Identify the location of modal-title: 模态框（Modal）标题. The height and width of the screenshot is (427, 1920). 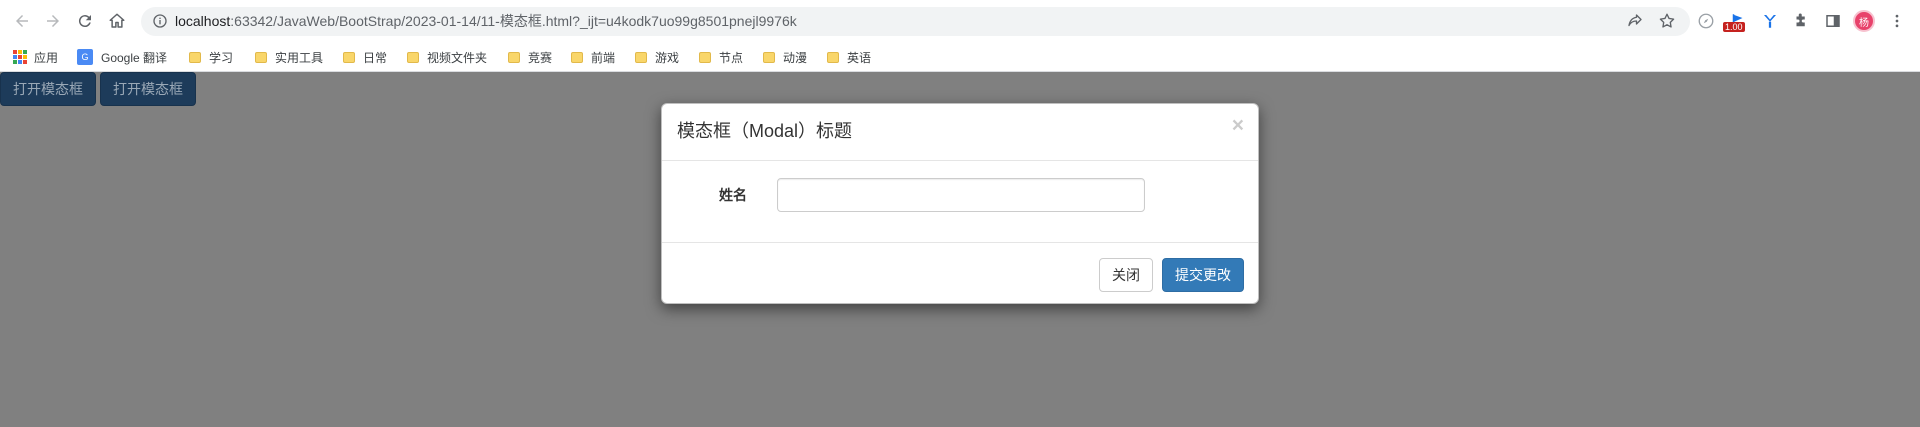
(765, 131).